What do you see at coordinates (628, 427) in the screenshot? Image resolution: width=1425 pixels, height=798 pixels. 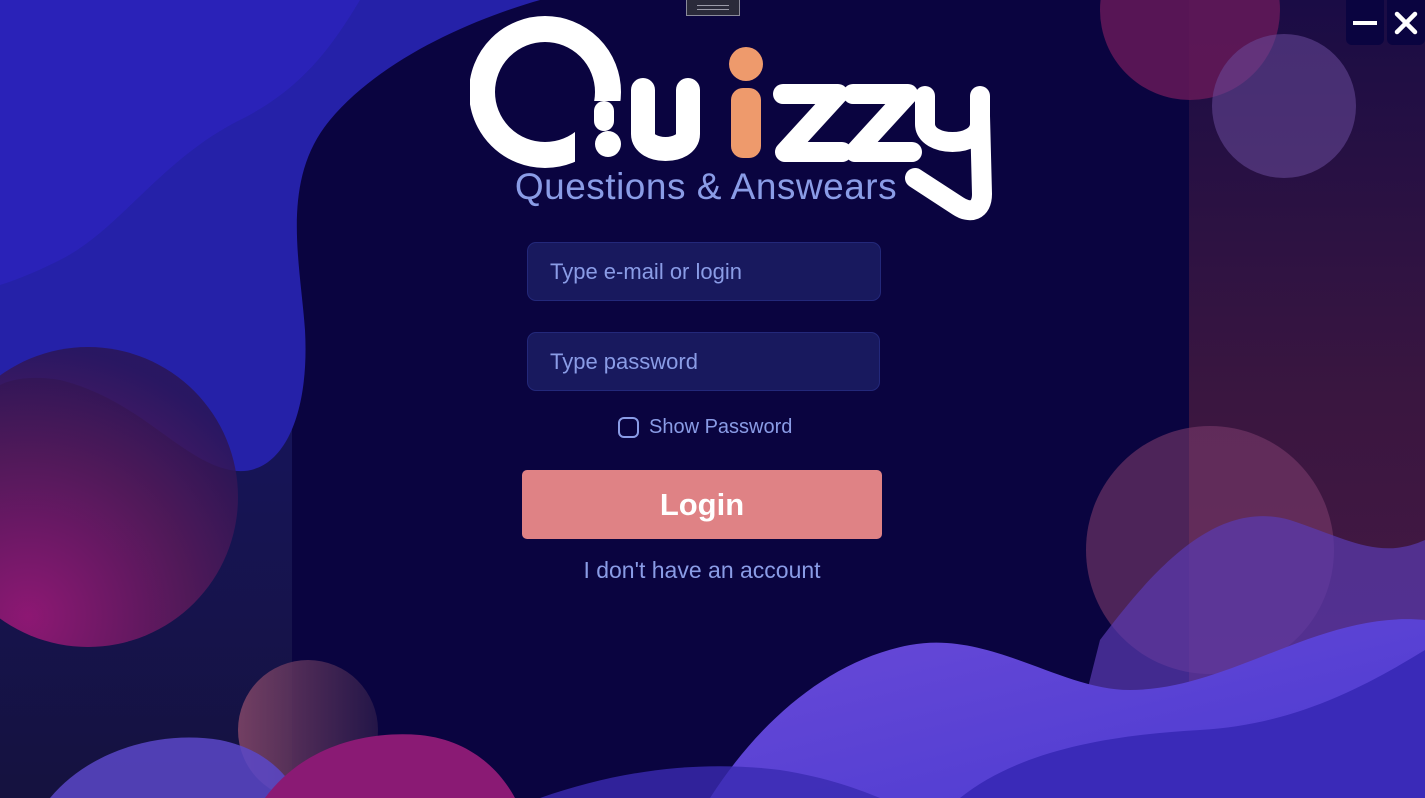 I see `show-password-checkbox` at bounding box center [628, 427].